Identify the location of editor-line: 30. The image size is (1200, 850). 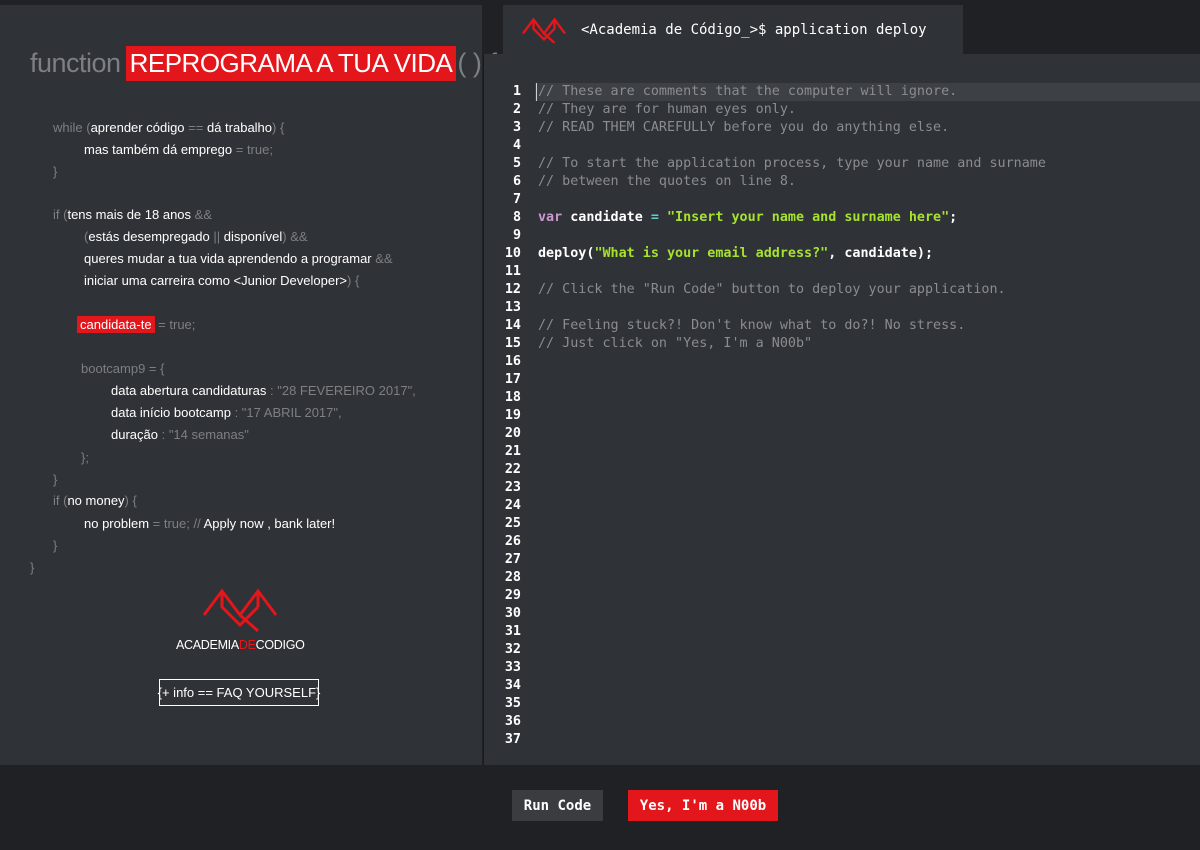
(841, 614).